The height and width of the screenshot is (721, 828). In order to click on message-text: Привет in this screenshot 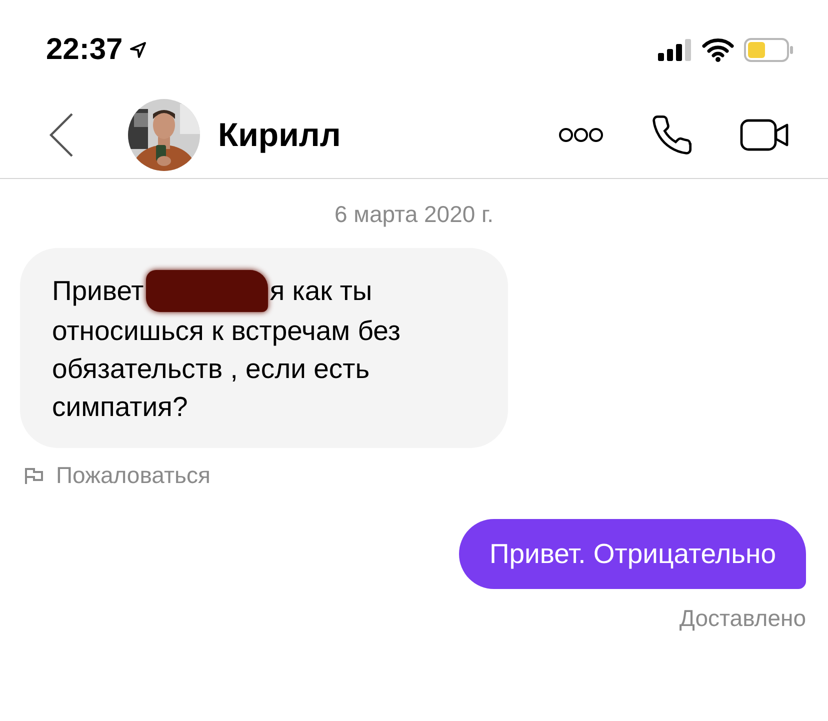, I will do `click(98, 291)`.